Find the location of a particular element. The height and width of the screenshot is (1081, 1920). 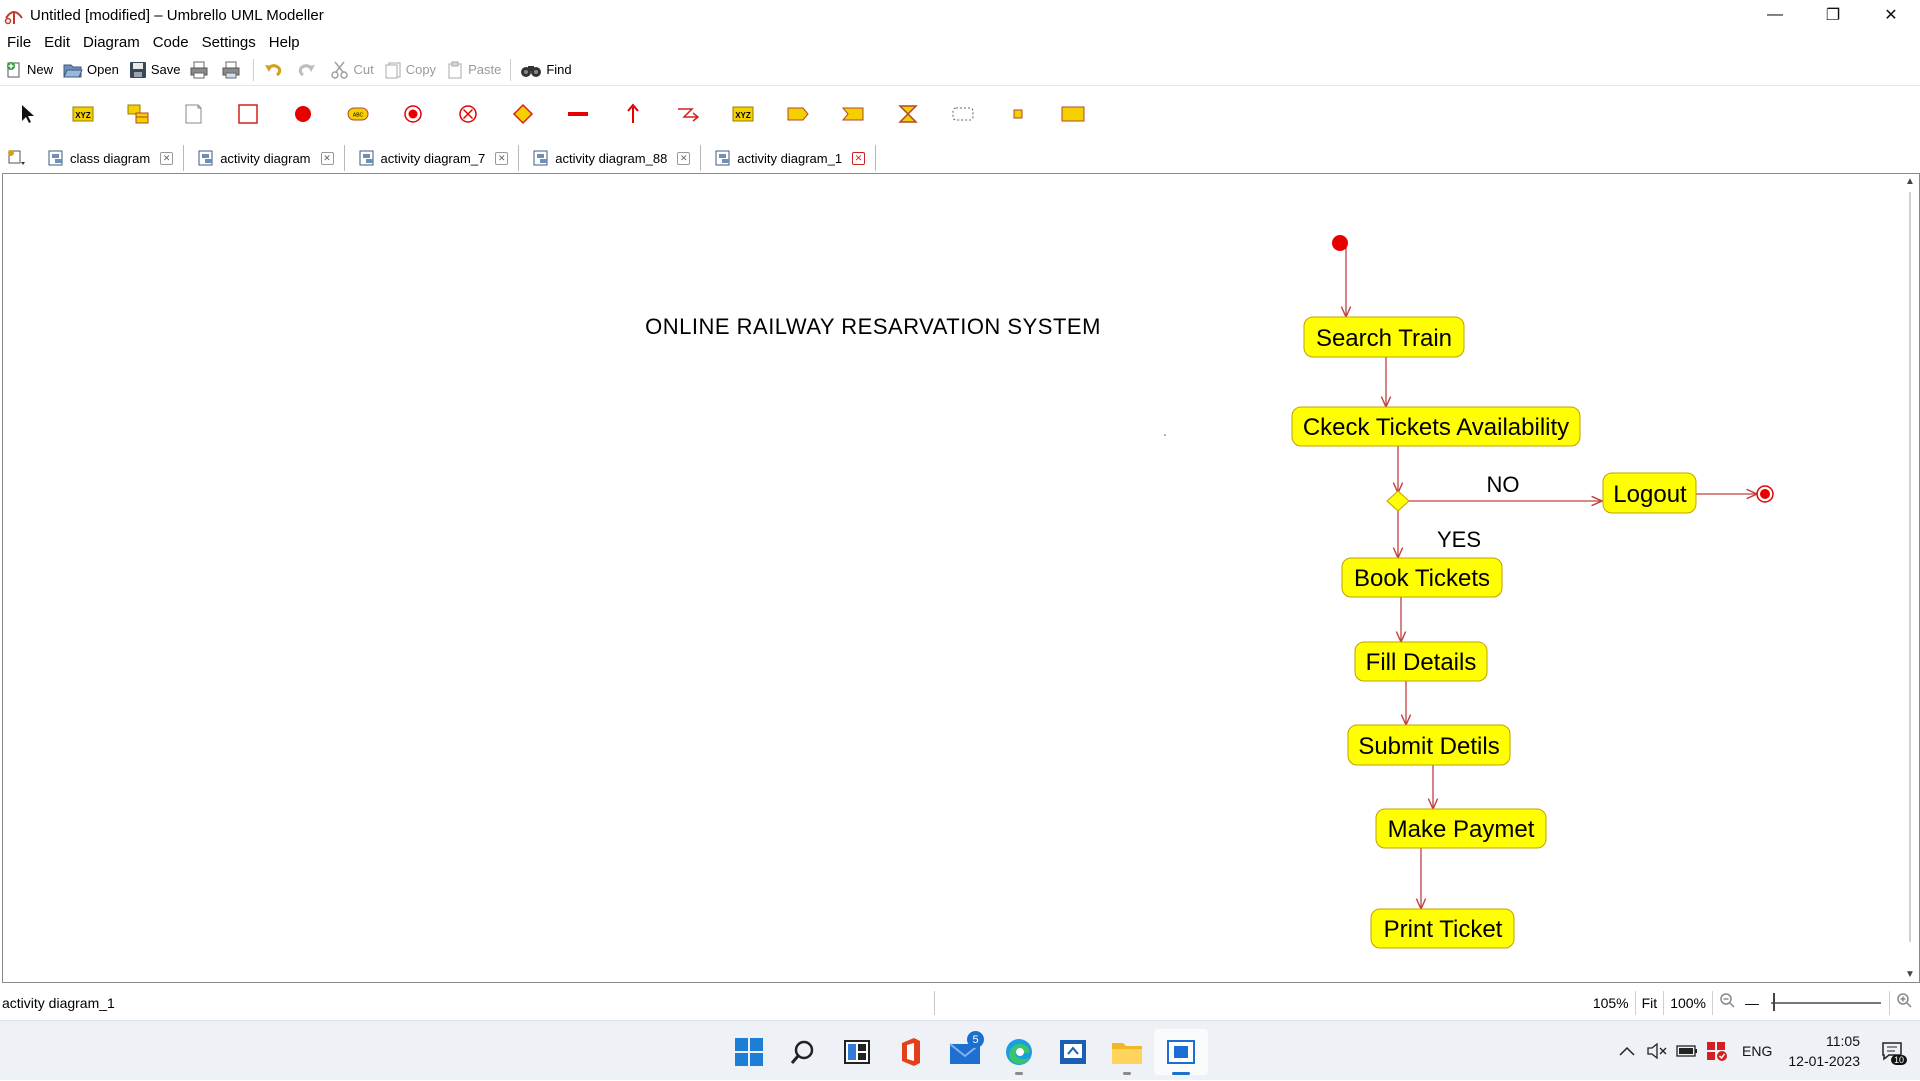

zoom-slider-knob is located at coordinates (1774, 1002).